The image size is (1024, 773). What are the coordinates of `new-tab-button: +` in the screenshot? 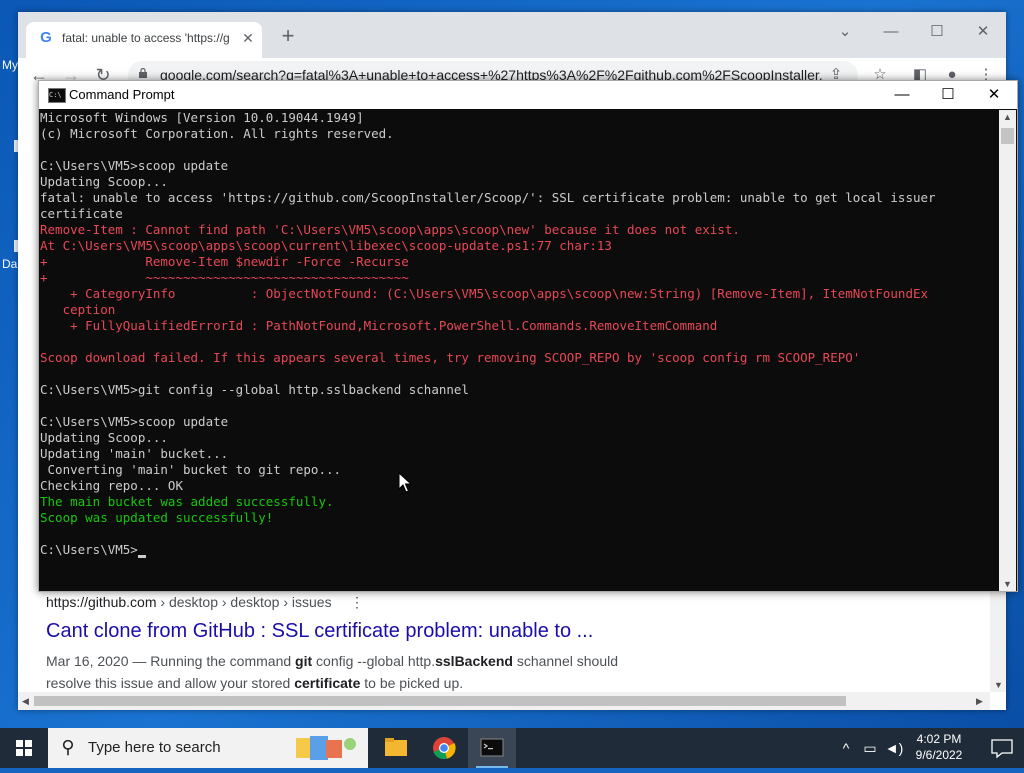 It's located at (288, 37).